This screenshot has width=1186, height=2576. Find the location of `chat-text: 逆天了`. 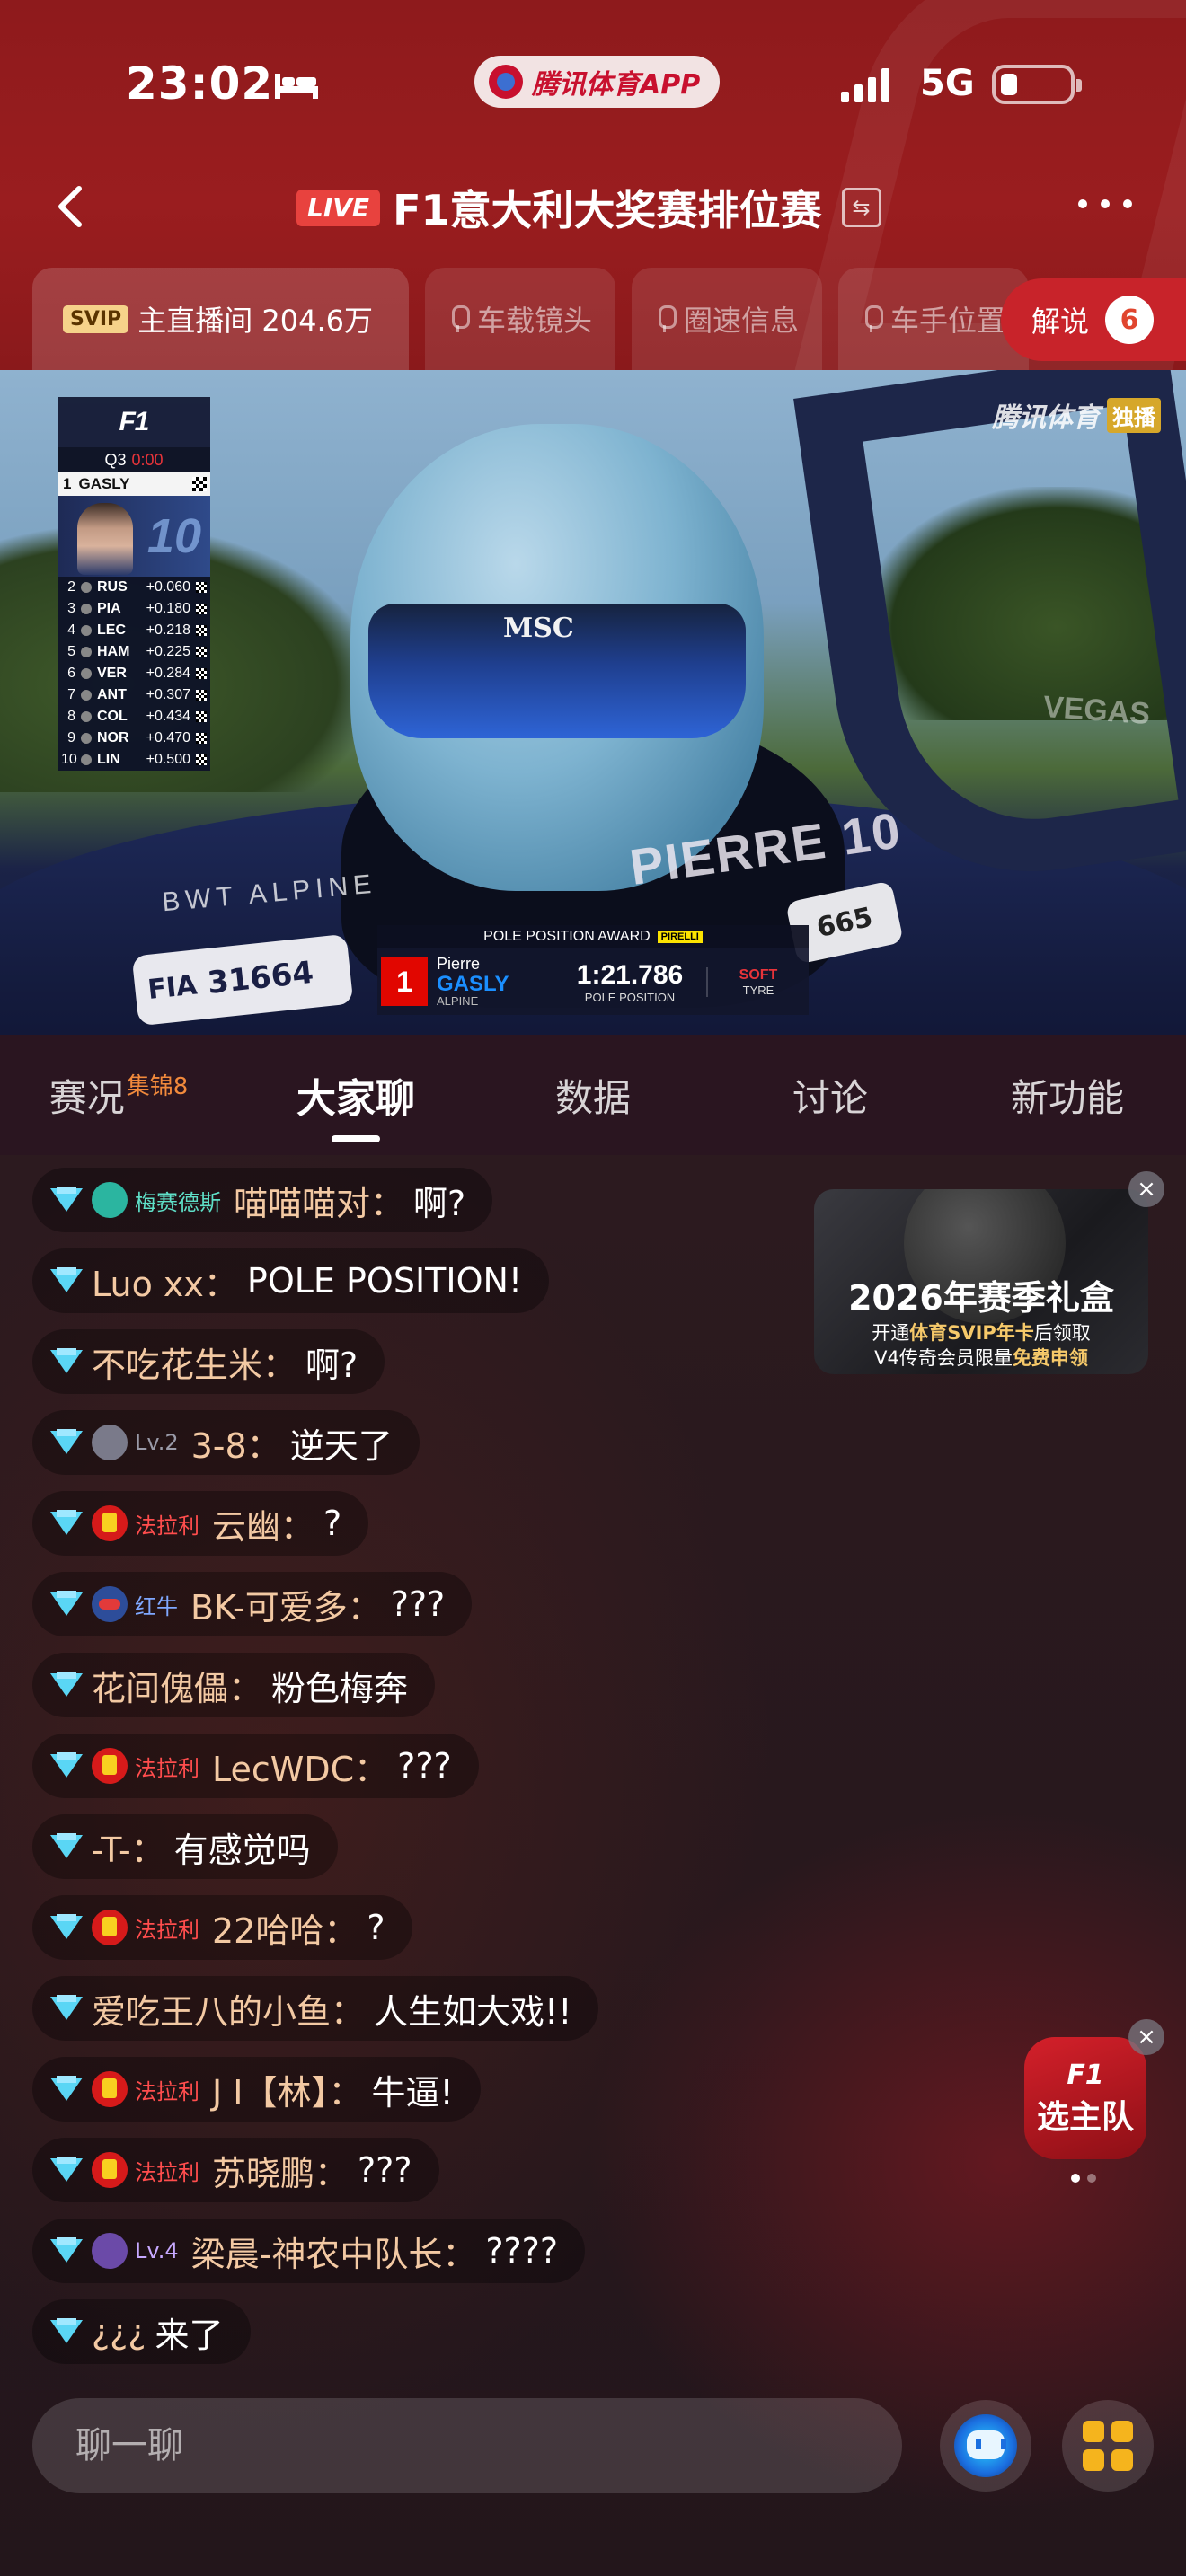

chat-text: 逆天了 is located at coordinates (341, 1445).